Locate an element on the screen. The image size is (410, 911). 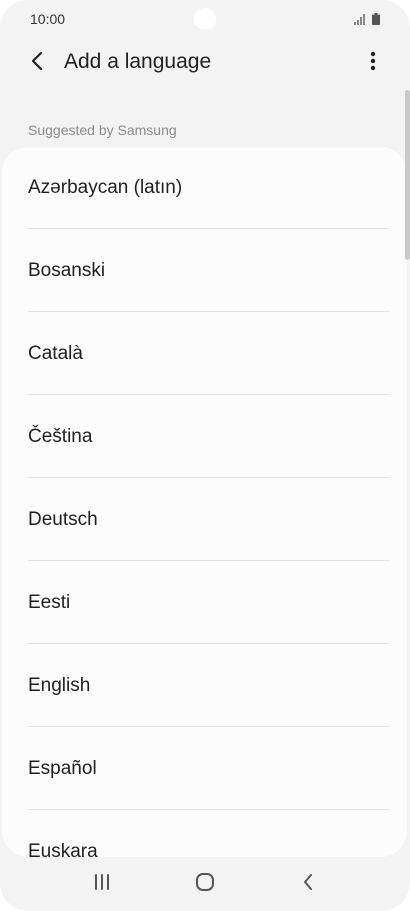
scrollbar is located at coordinates (407, 175).